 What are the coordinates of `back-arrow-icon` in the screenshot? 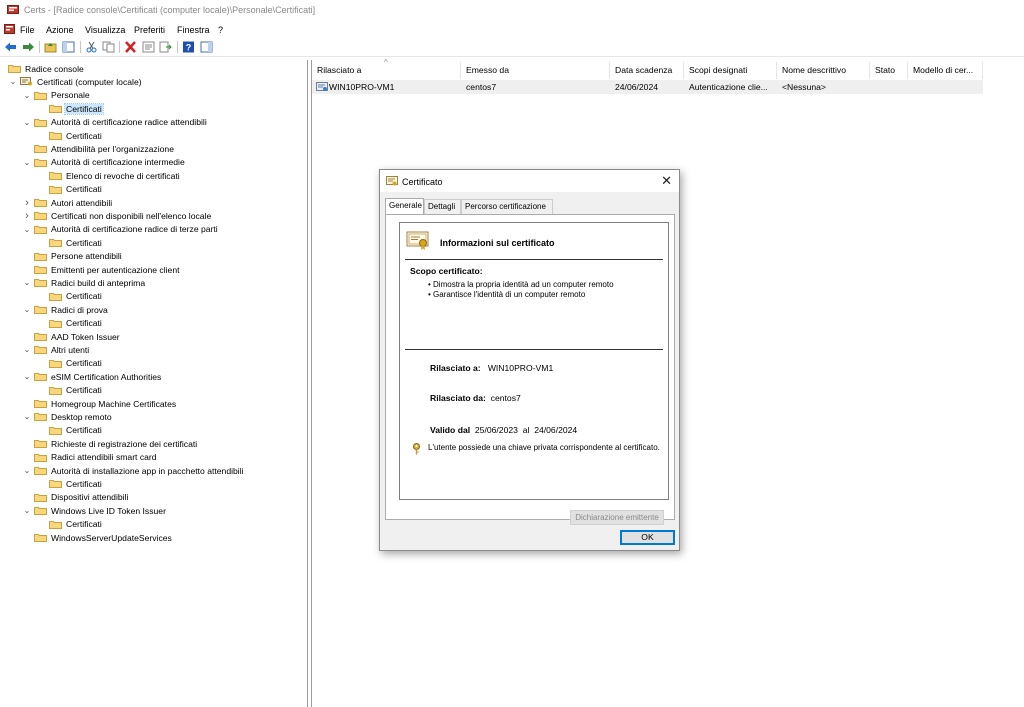 It's located at (10, 47).